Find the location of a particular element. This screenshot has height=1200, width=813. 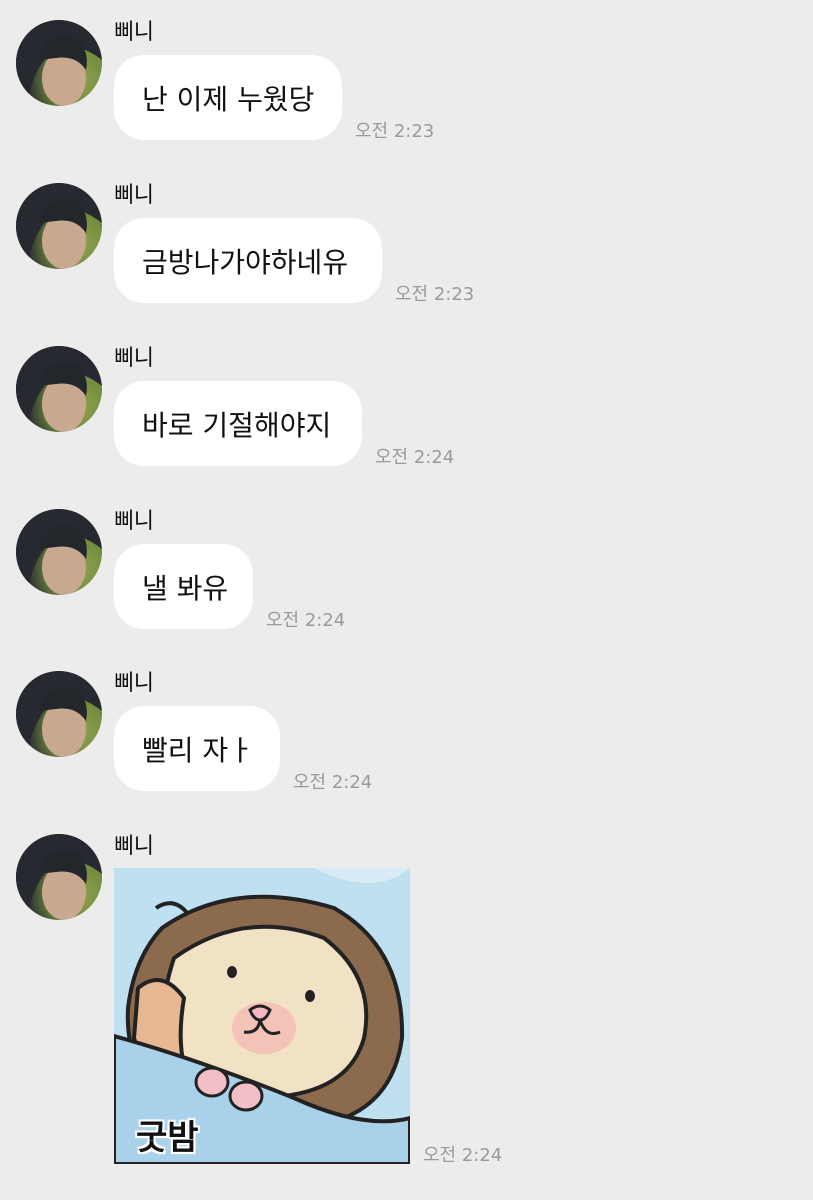

message-bubble: 금방나가야하네유 is located at coordinates (248, 260).